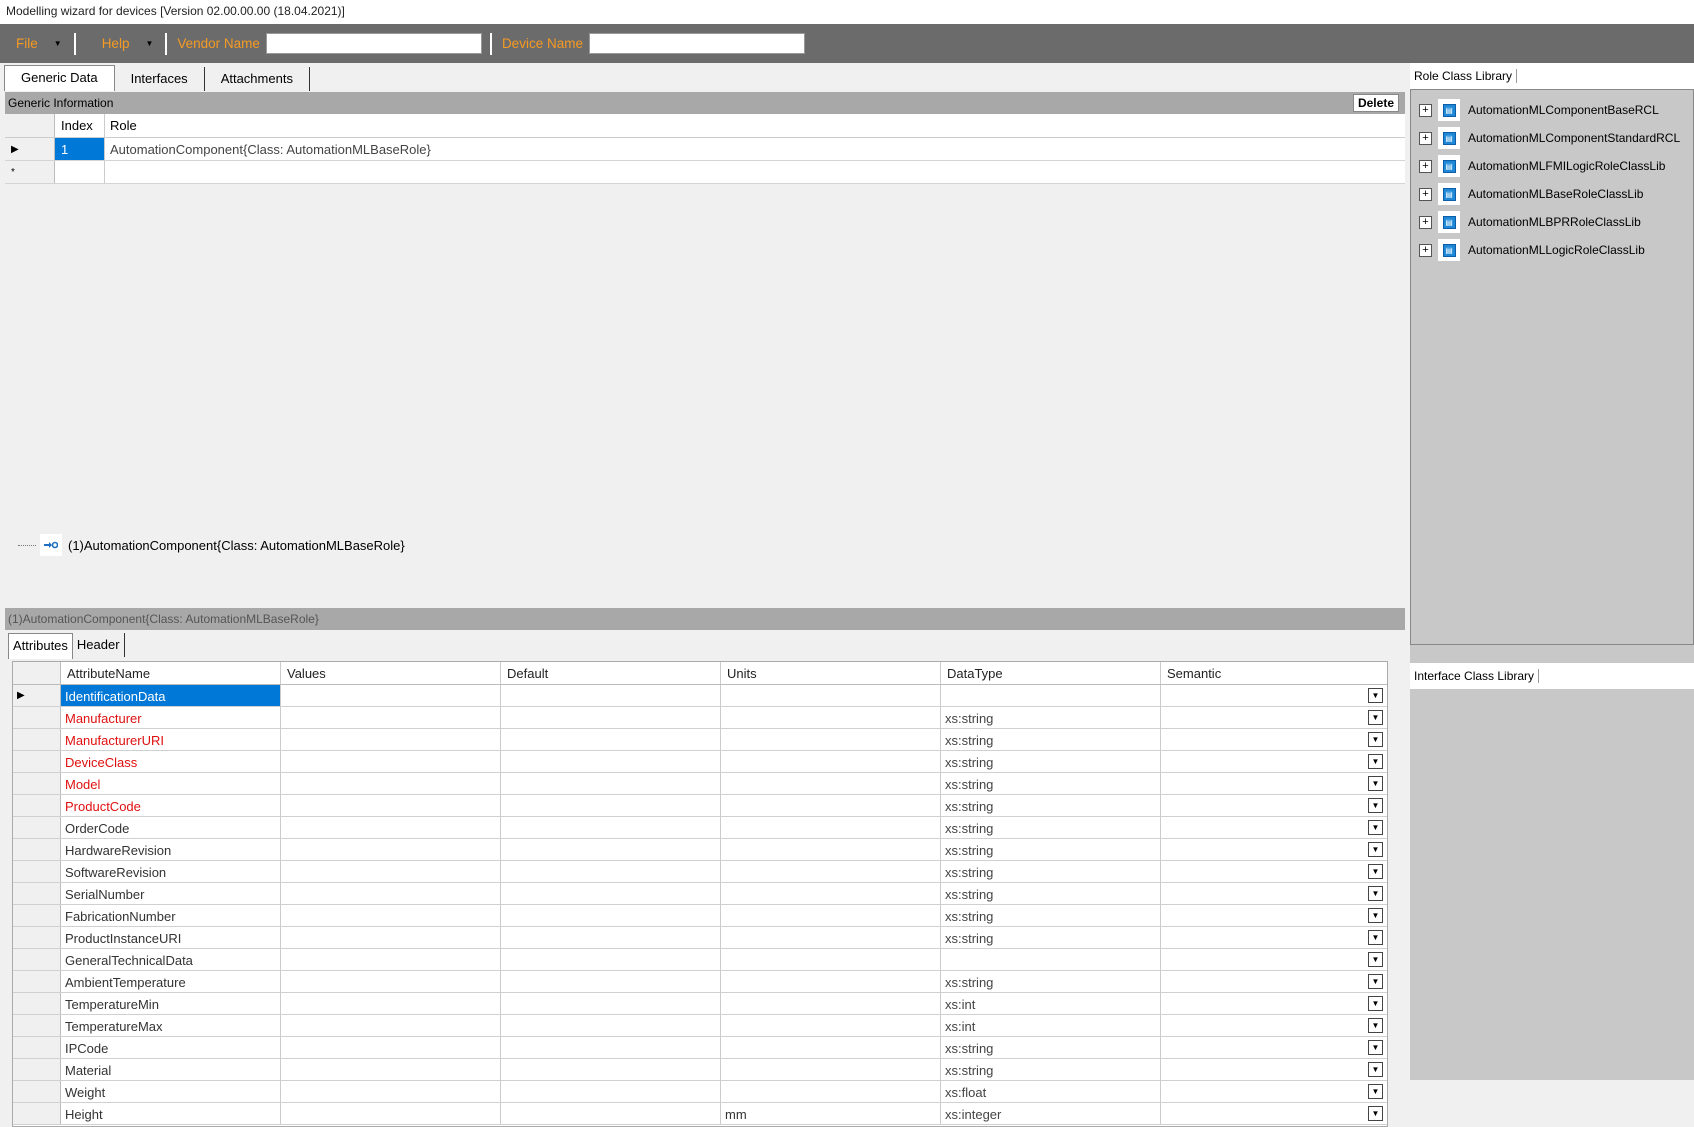  Describe the element at coordinates (700, 696) in the screenshot. I see `table-row: ▶ IdentificationData ▼` at that location.